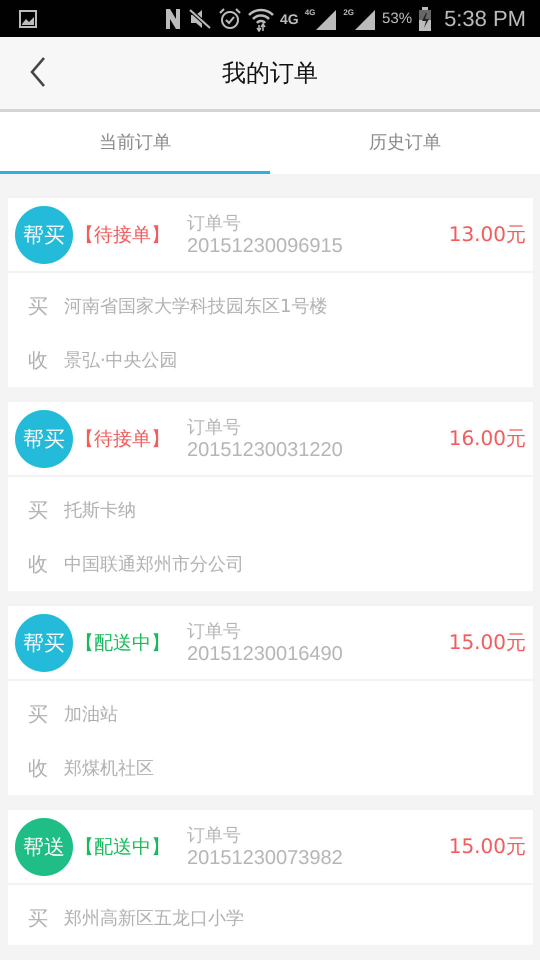  What do you see at coordinates (230, 18) in the screenshot?
I see `alarm-icon` at bounding box center [230, 18].